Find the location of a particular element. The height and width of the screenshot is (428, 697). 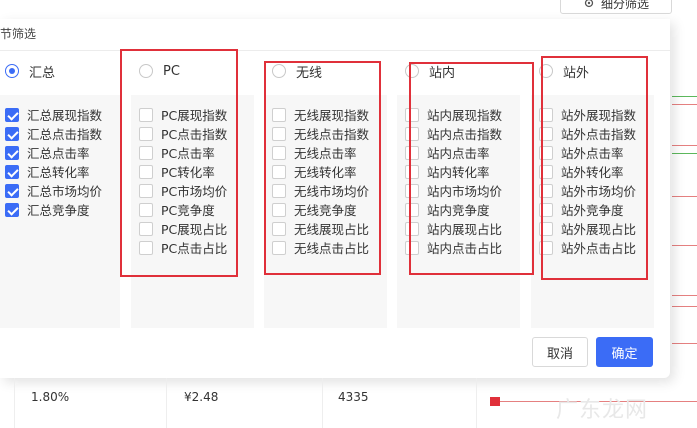

checkbox-item: 汇总展现指数 is located at coordinates (53, 114).